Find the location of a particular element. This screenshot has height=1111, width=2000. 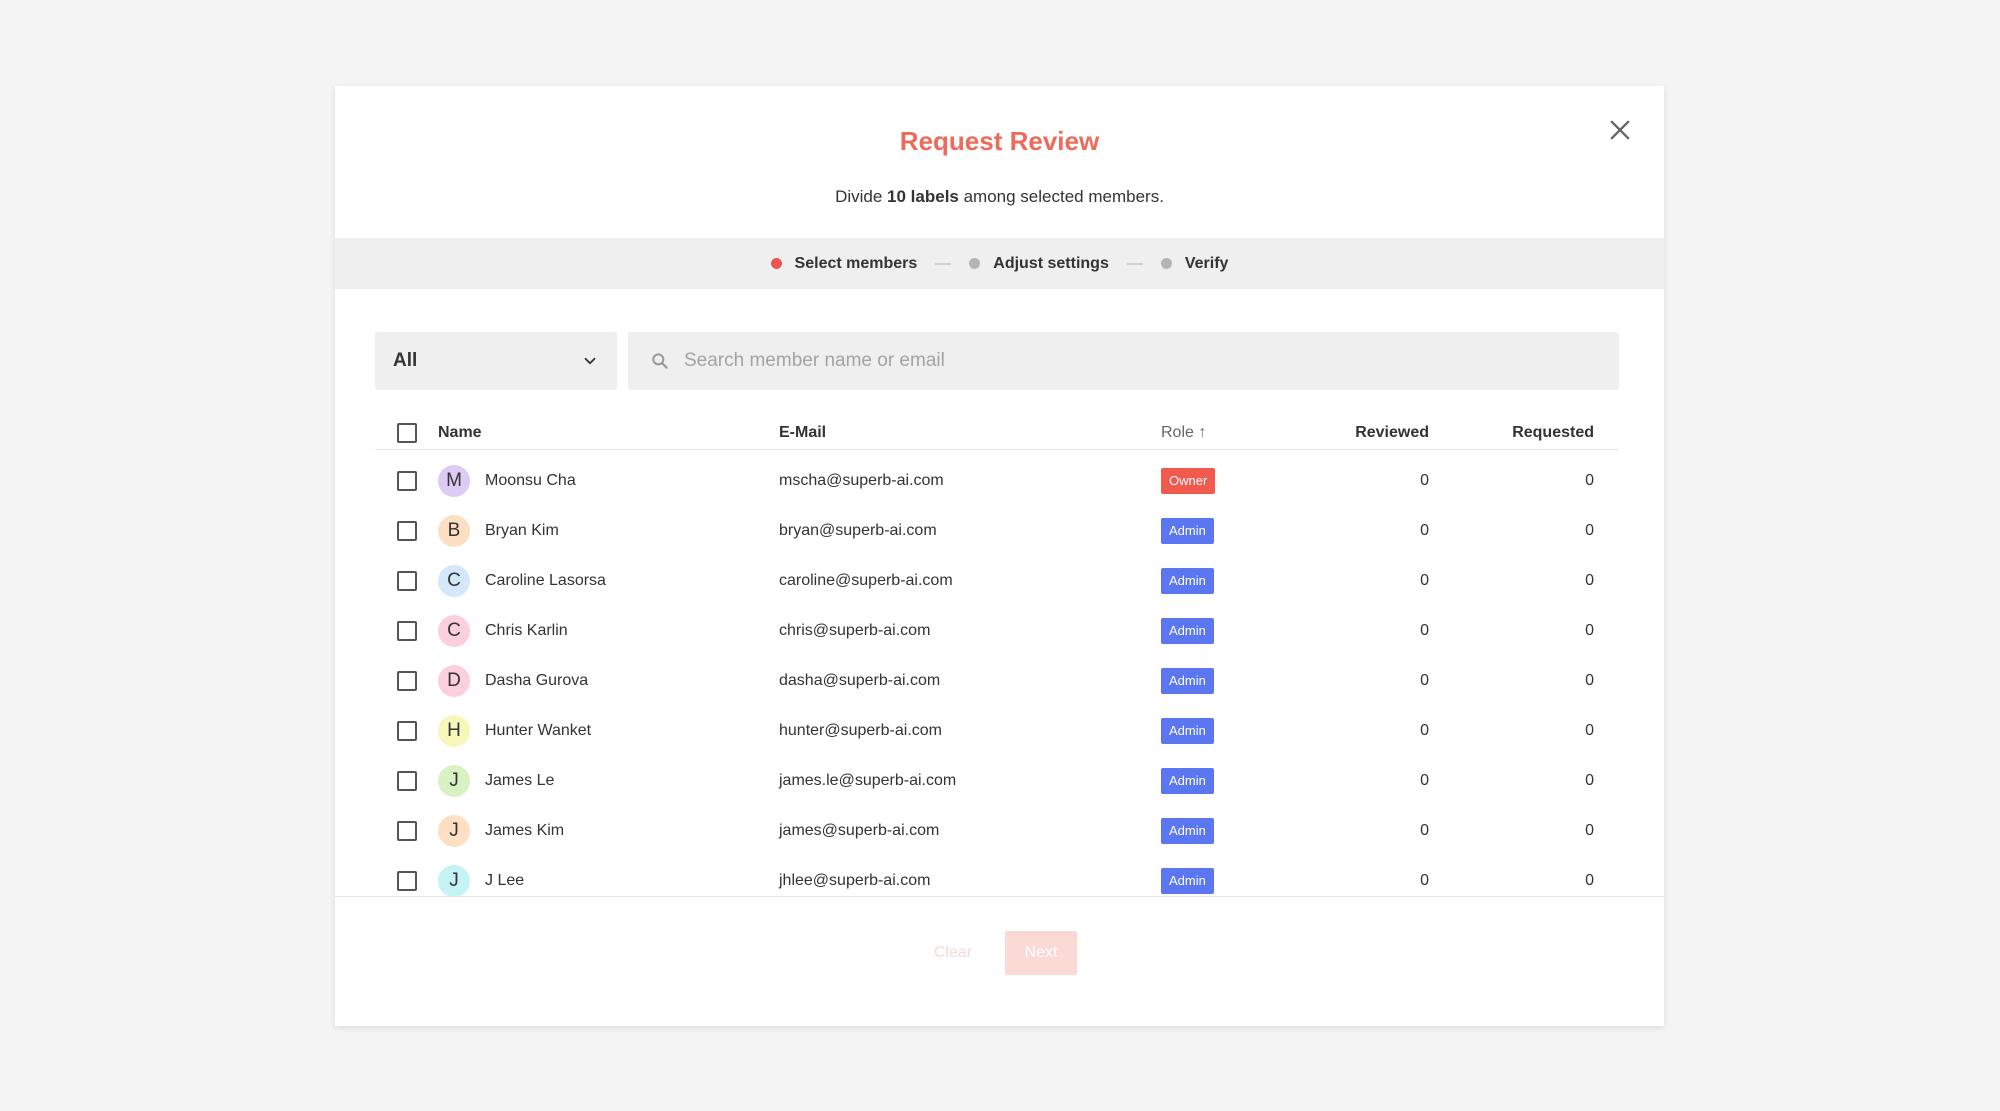

step-label: Verify is located at coordinates (1206, 263).